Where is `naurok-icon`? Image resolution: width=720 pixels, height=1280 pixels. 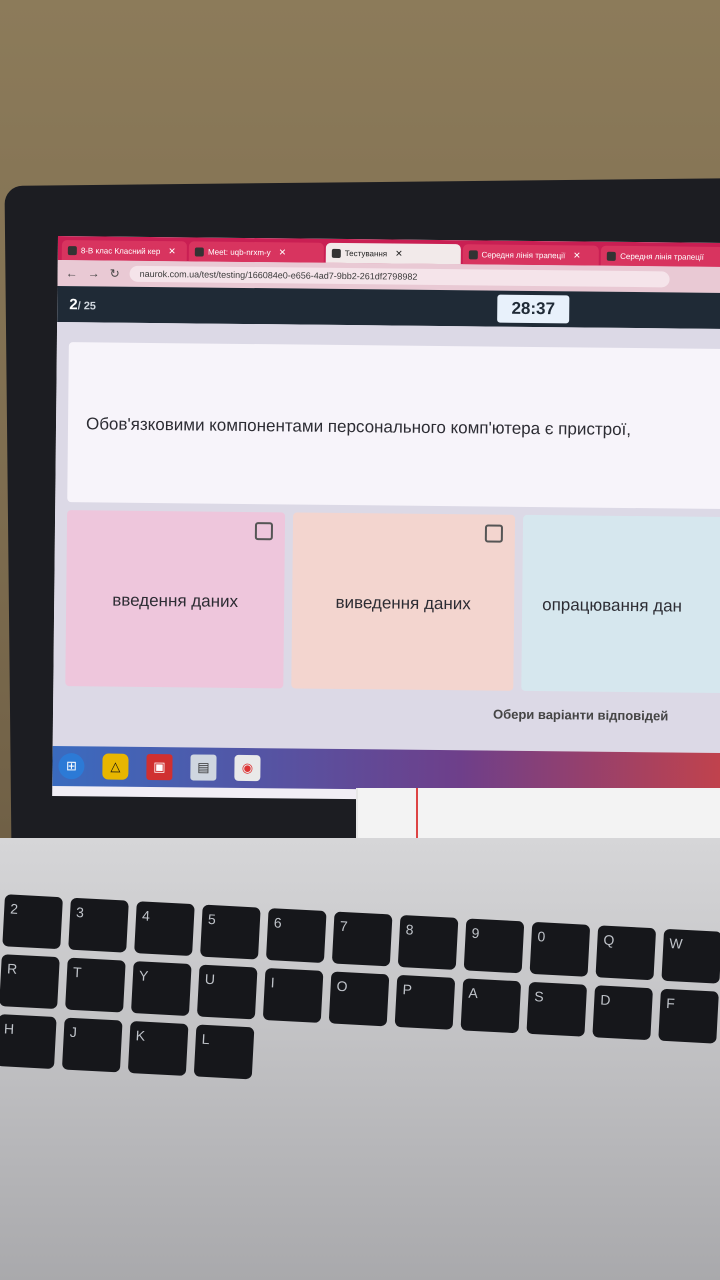
naurok-icon is located at coordinates (336, 253).